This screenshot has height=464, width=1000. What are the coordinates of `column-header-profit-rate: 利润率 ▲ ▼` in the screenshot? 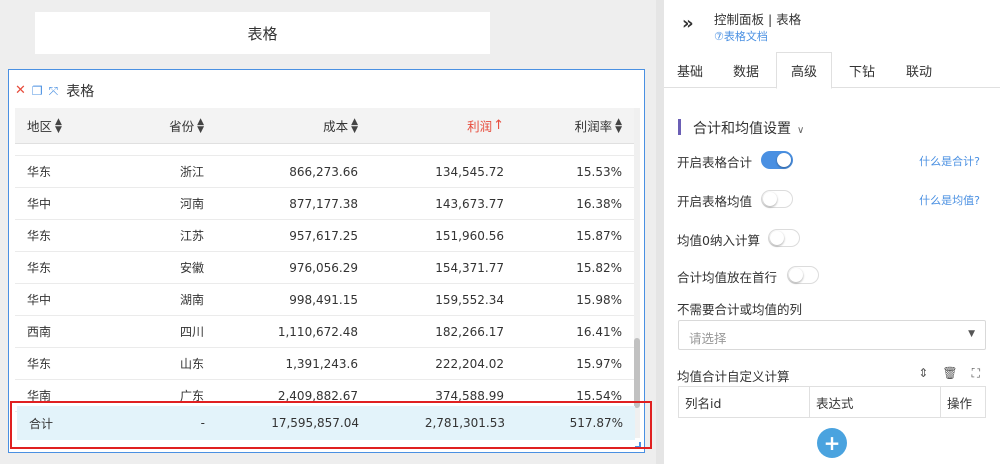 It's located at (598, 125).